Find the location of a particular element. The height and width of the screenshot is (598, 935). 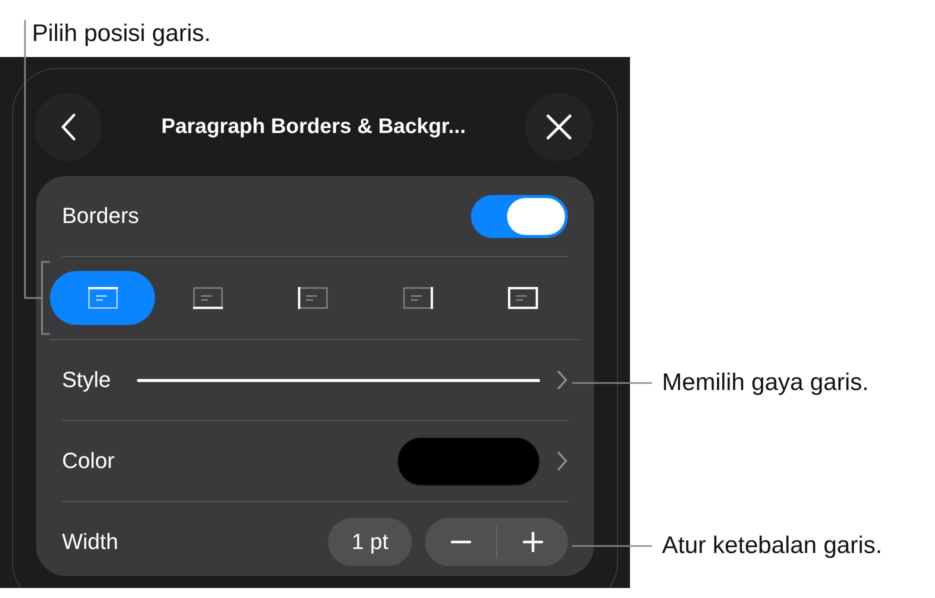

borders-label: Borders is located at coordinates (101, 216).